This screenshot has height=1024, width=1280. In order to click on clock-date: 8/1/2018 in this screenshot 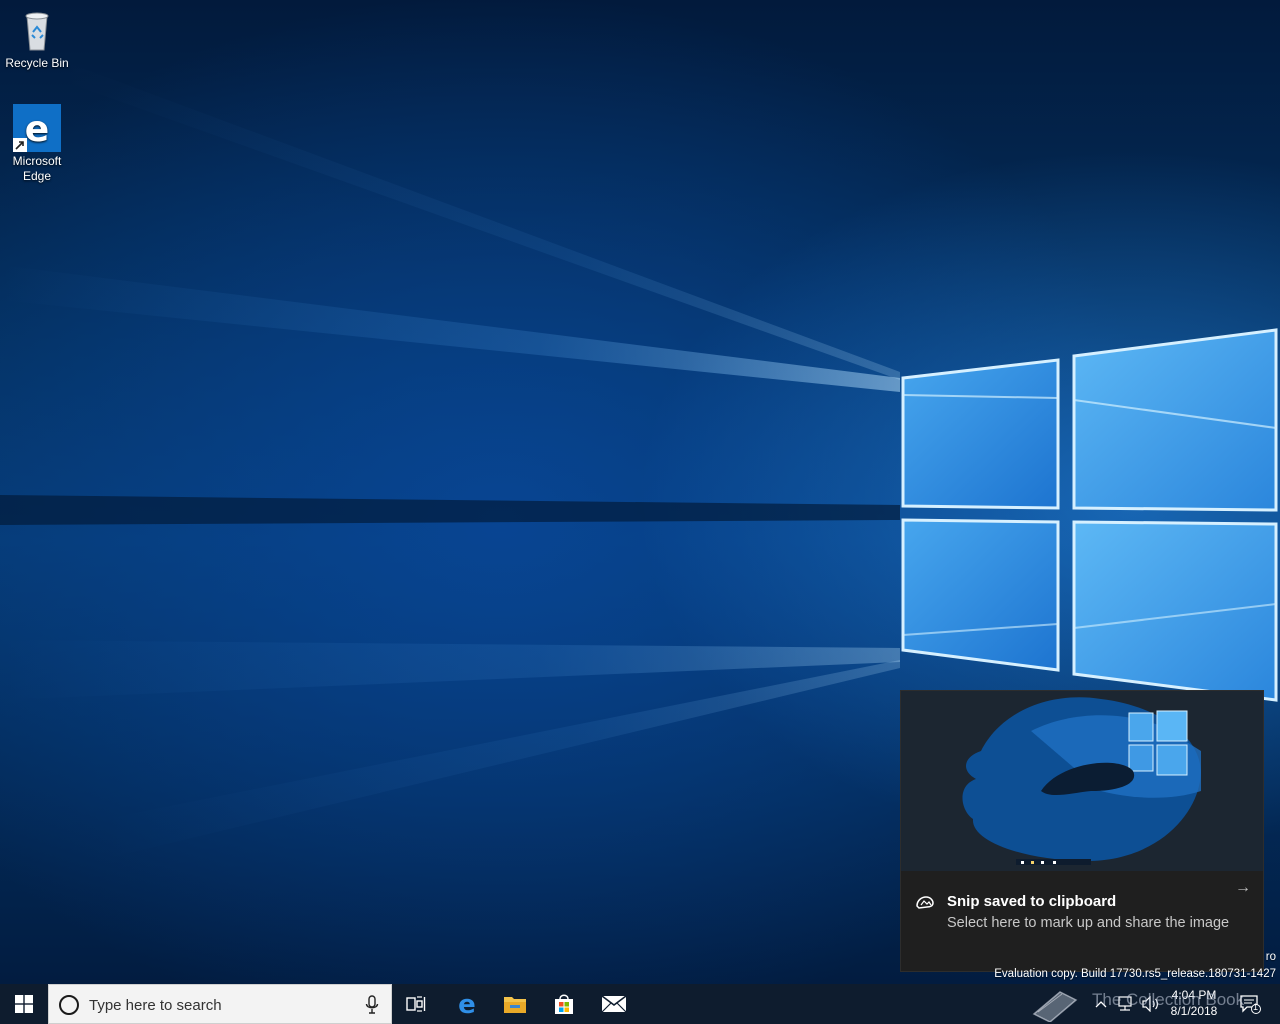, I will do `click(1194, 1011)`.